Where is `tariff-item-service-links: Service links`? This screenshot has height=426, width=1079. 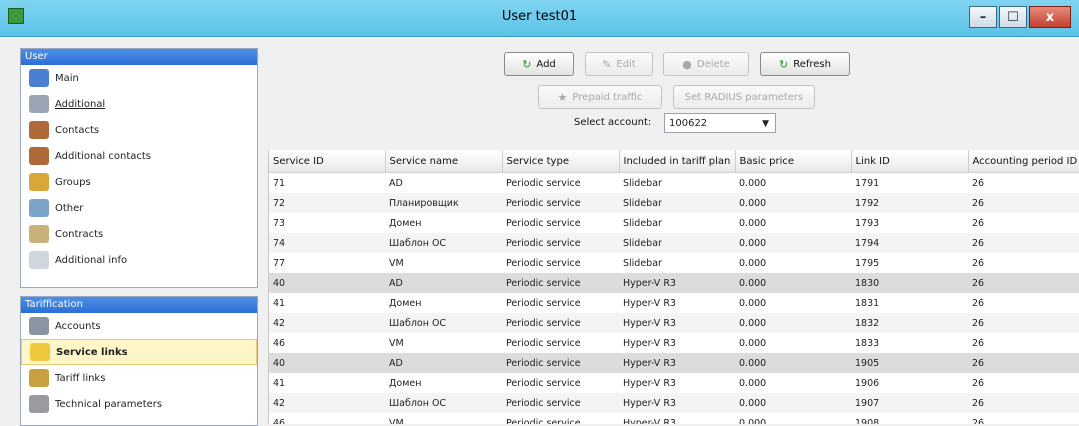
tariff-item-service-links: Service links is located at coordinates (139, 352).